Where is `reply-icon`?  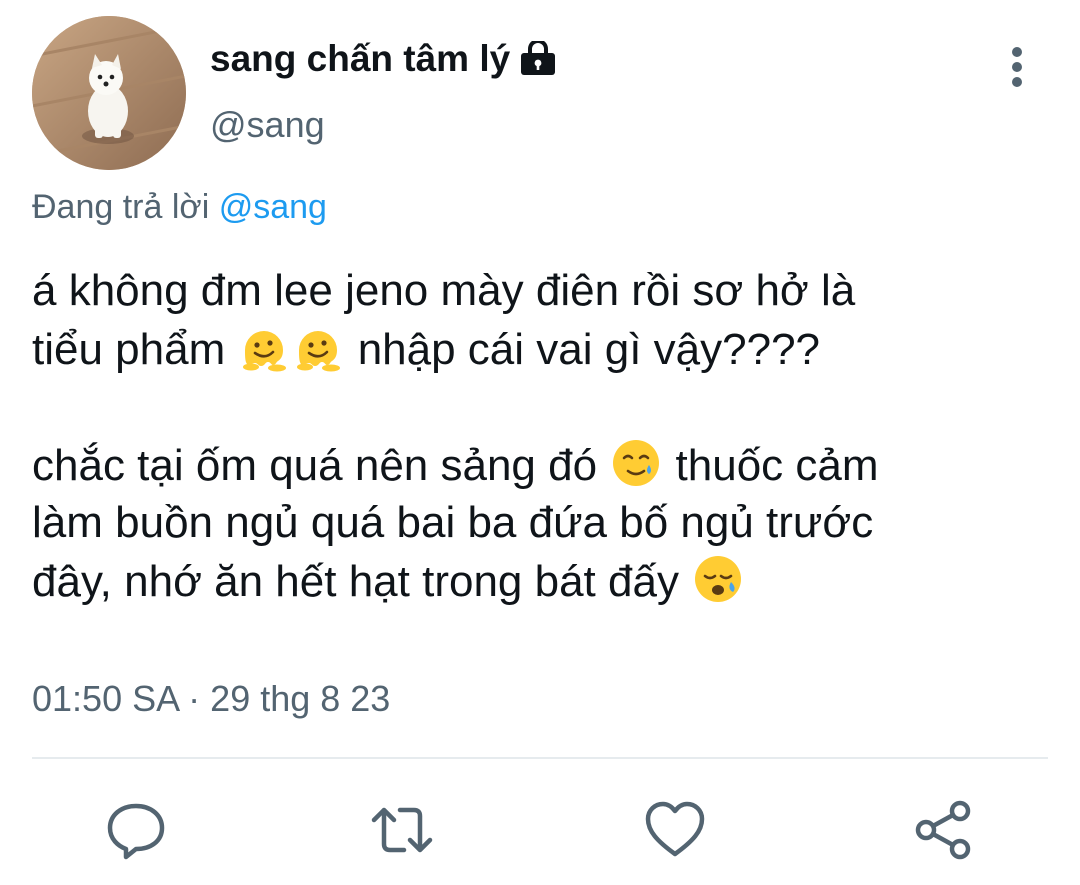 reply-icon is located at coordinates (136, 831).